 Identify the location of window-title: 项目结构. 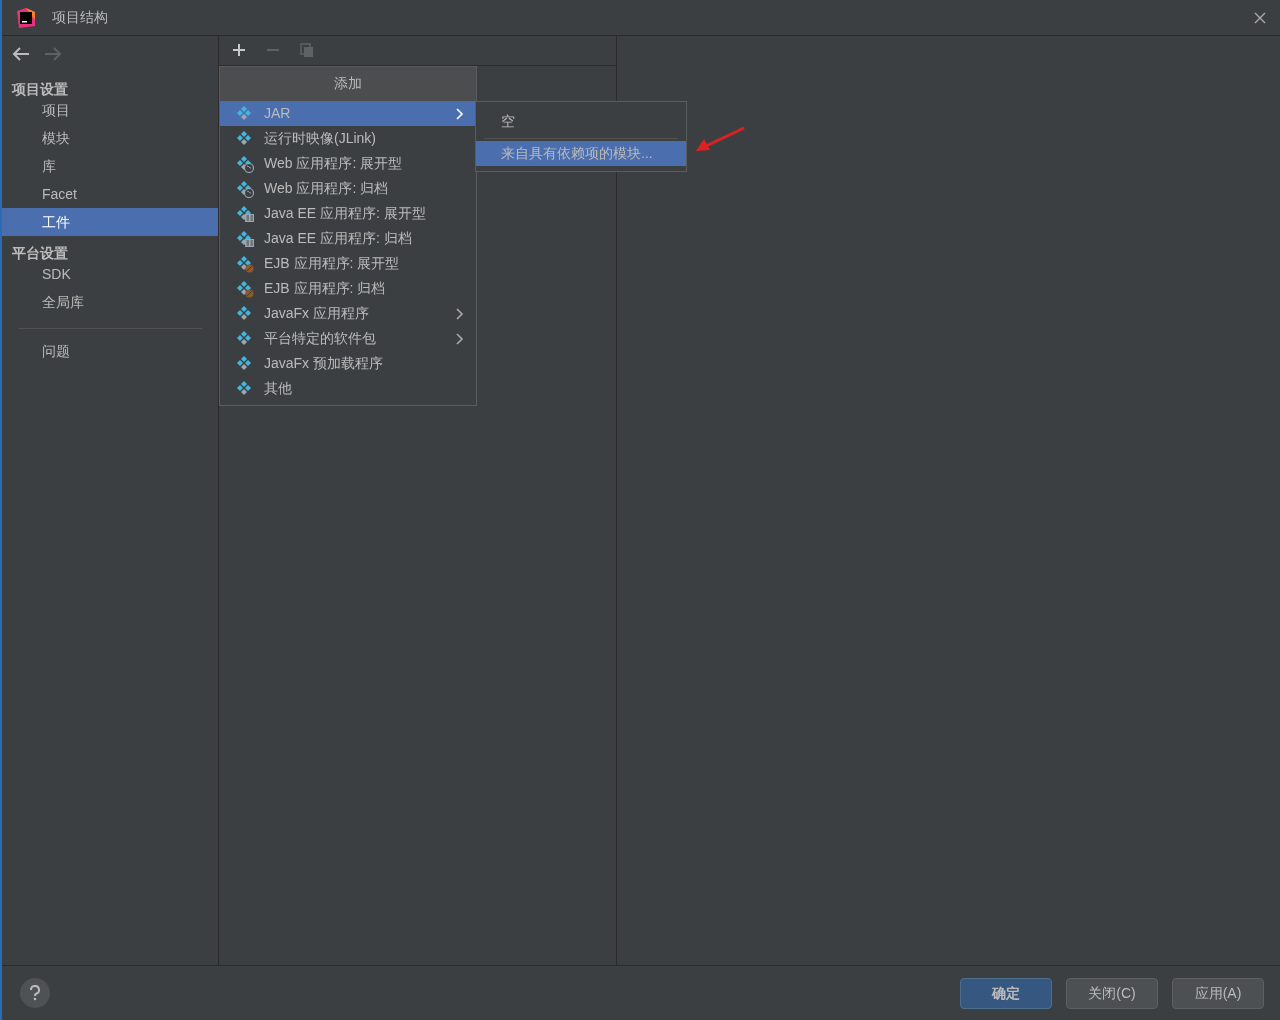
(80, 17).